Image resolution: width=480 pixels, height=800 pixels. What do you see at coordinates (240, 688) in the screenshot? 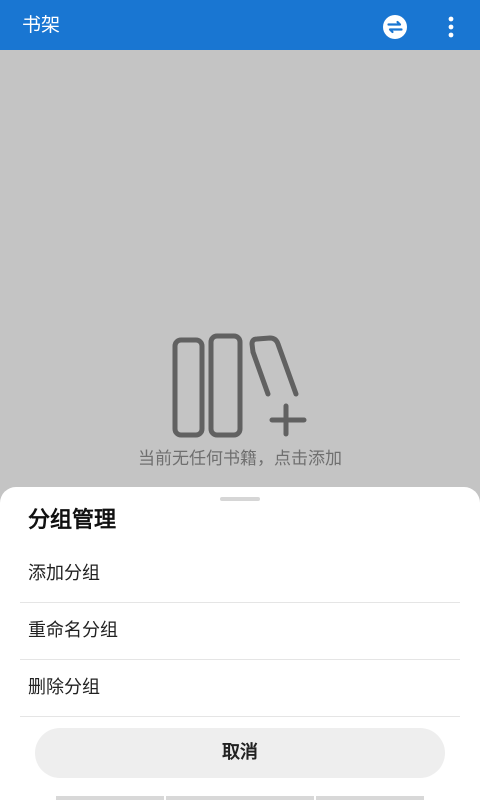
I see `delete-group-item: 删除分组` at bounding box center [240, 688].